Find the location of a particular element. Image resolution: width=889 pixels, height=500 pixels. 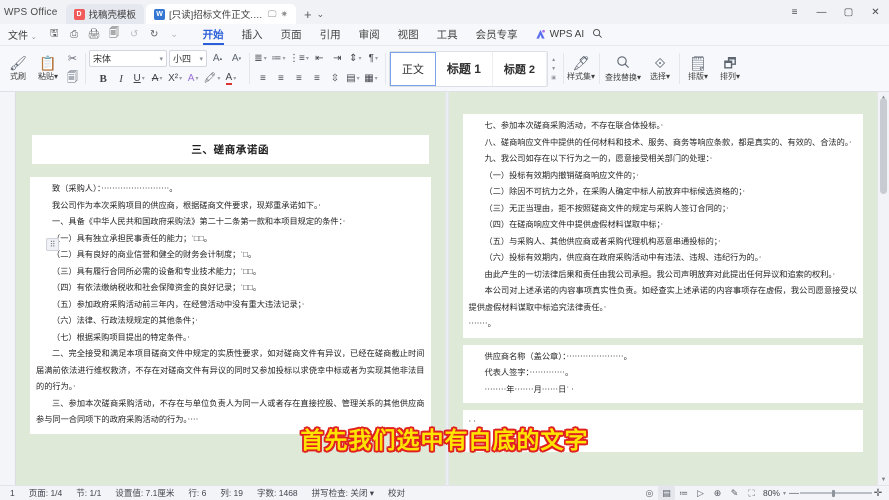

wps-ai-button: WPS AI is located at coordinates (559, 34).